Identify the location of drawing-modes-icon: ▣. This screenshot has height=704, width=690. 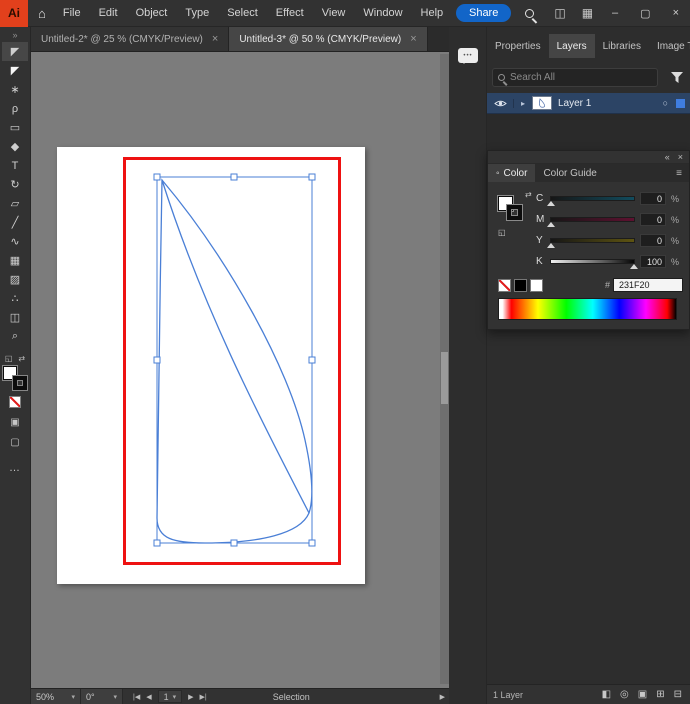
(14, 422).